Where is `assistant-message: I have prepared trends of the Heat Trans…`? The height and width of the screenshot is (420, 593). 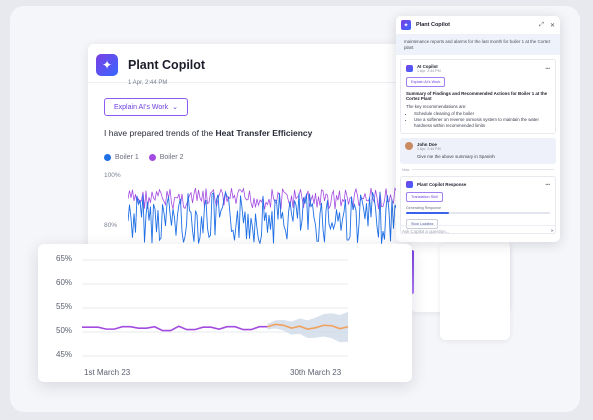
assistant-message: I have prepared trends of the Heat Trans… is located at coordinates (208, 133).